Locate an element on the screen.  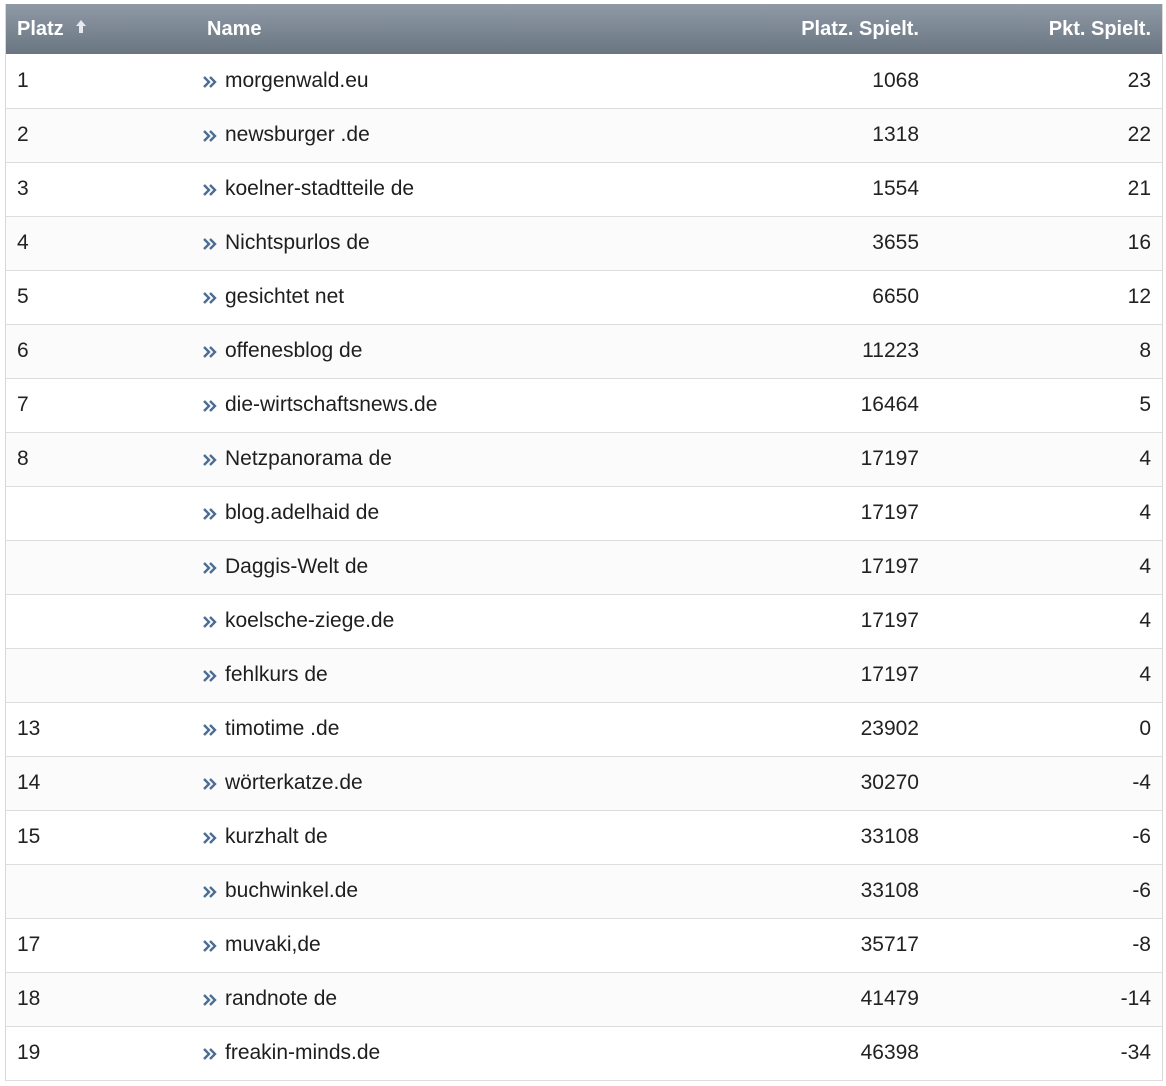
site-link: koelsche-ziege.de is located at coordinates (298, 620).